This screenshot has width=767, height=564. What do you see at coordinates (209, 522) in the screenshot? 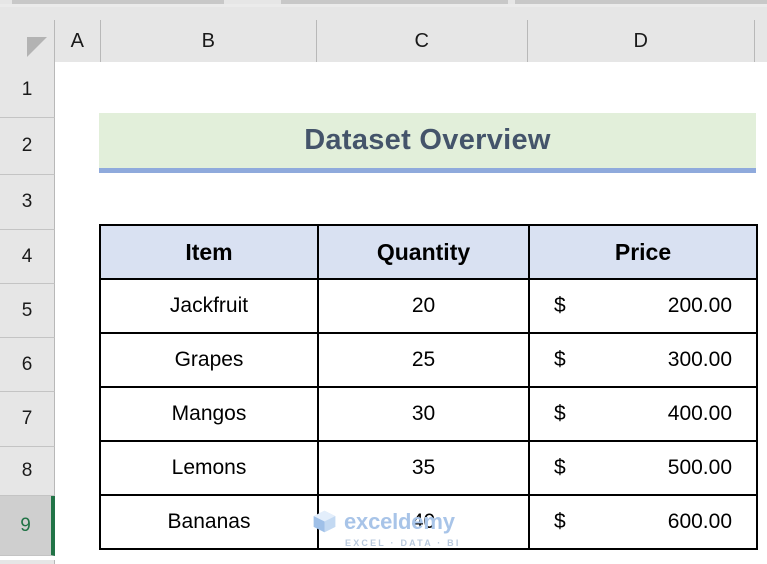
I see `cell-item: Bananas` at bounding box center [209, 522].